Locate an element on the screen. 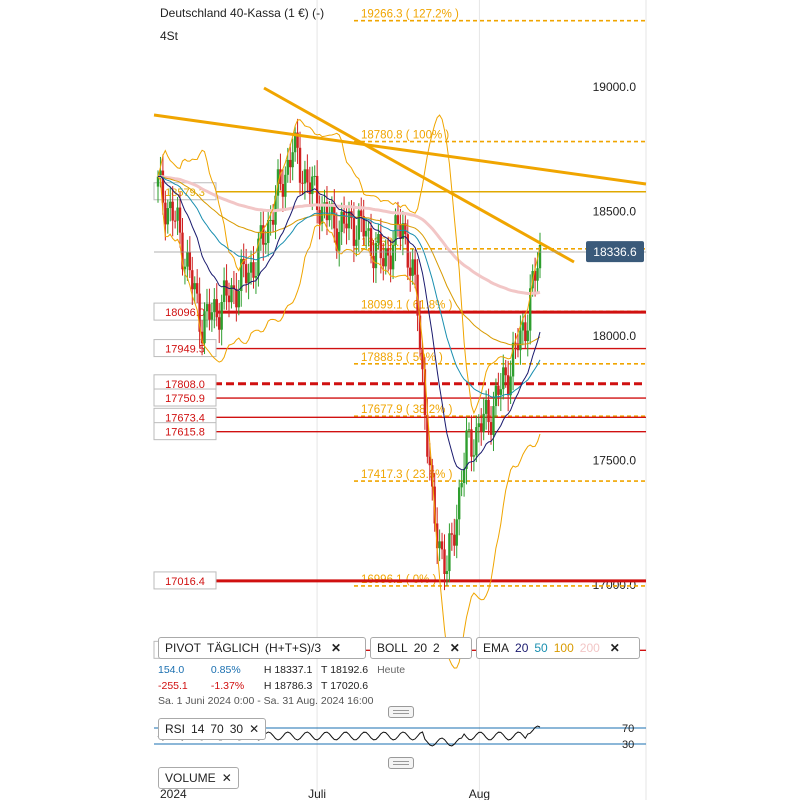 The image size is (800, 800). boll-indicator-chip: BOLL 20 2 ✕ is located at coordinates (421, 648).